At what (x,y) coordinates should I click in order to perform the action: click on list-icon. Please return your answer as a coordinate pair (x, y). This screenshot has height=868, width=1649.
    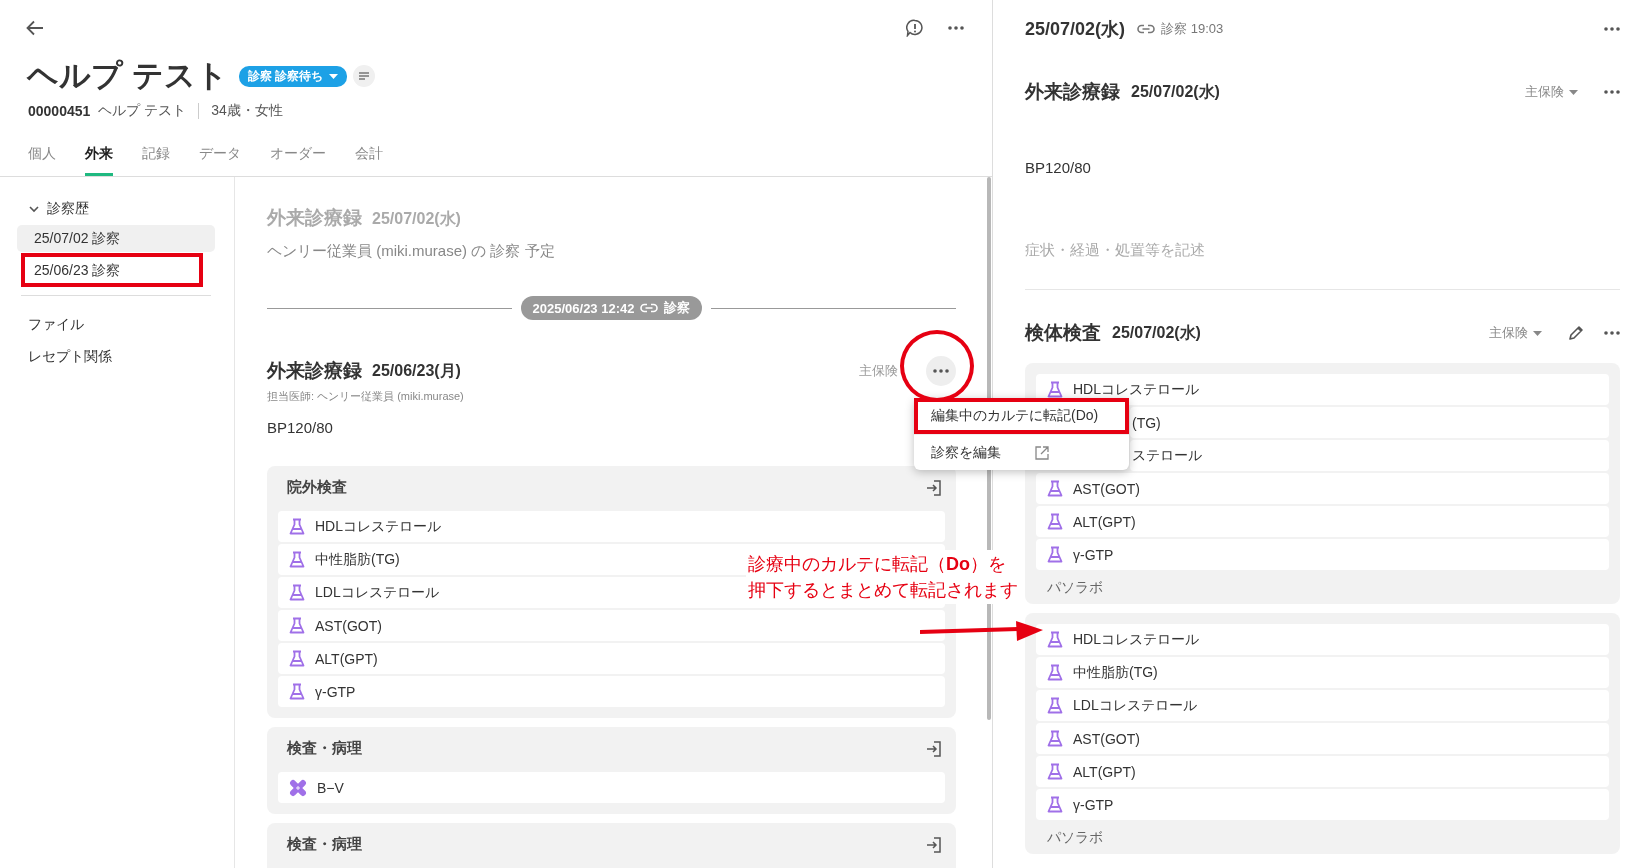
    Looking at the image, I should click on (363, 76).